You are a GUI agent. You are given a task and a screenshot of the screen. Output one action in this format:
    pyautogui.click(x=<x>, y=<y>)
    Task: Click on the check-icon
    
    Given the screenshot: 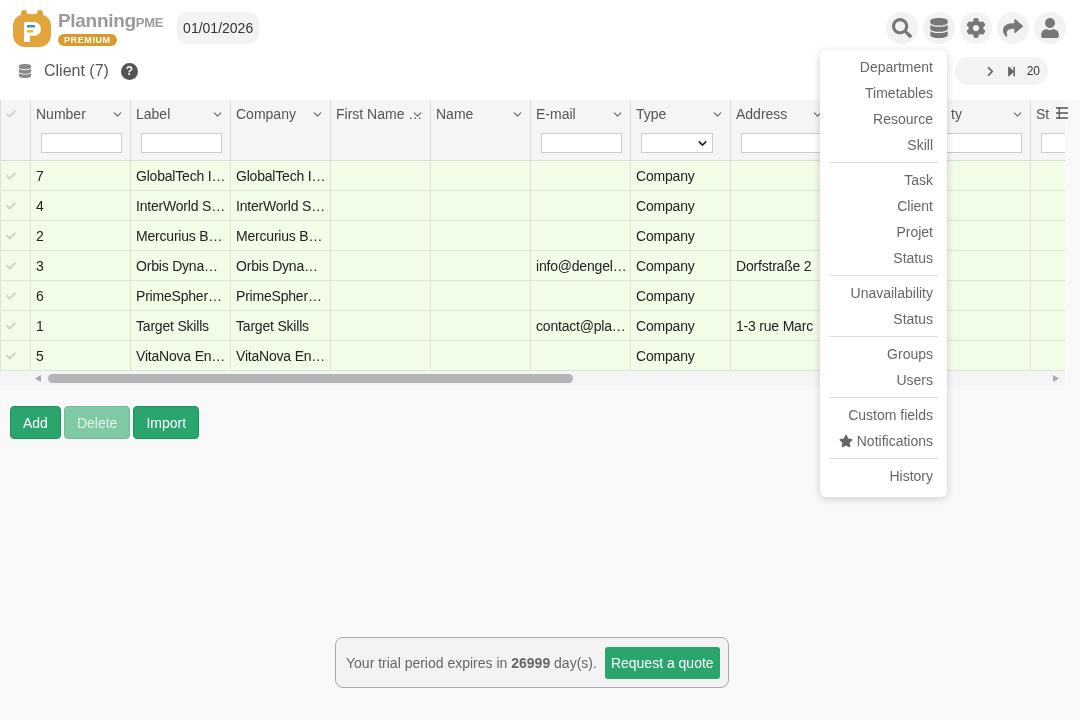 What is the action you would take?
    pyautogui.click(x=11, y=114)
    